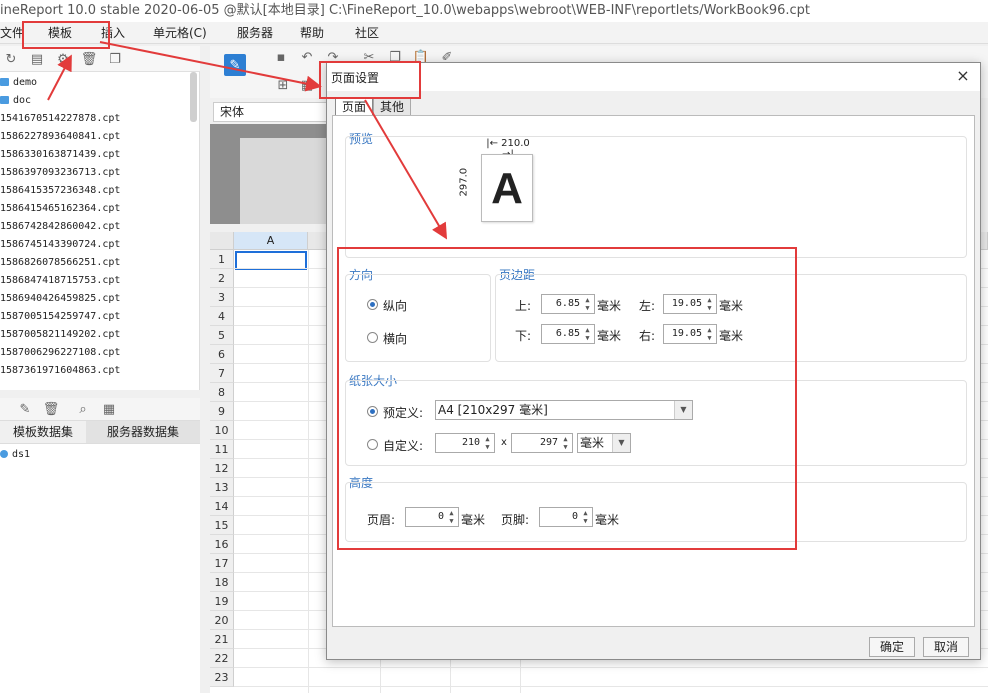 The width and height of the screenshot is (988, 693). I want to click on template-edit-icon: ✎, so click(235, 65).